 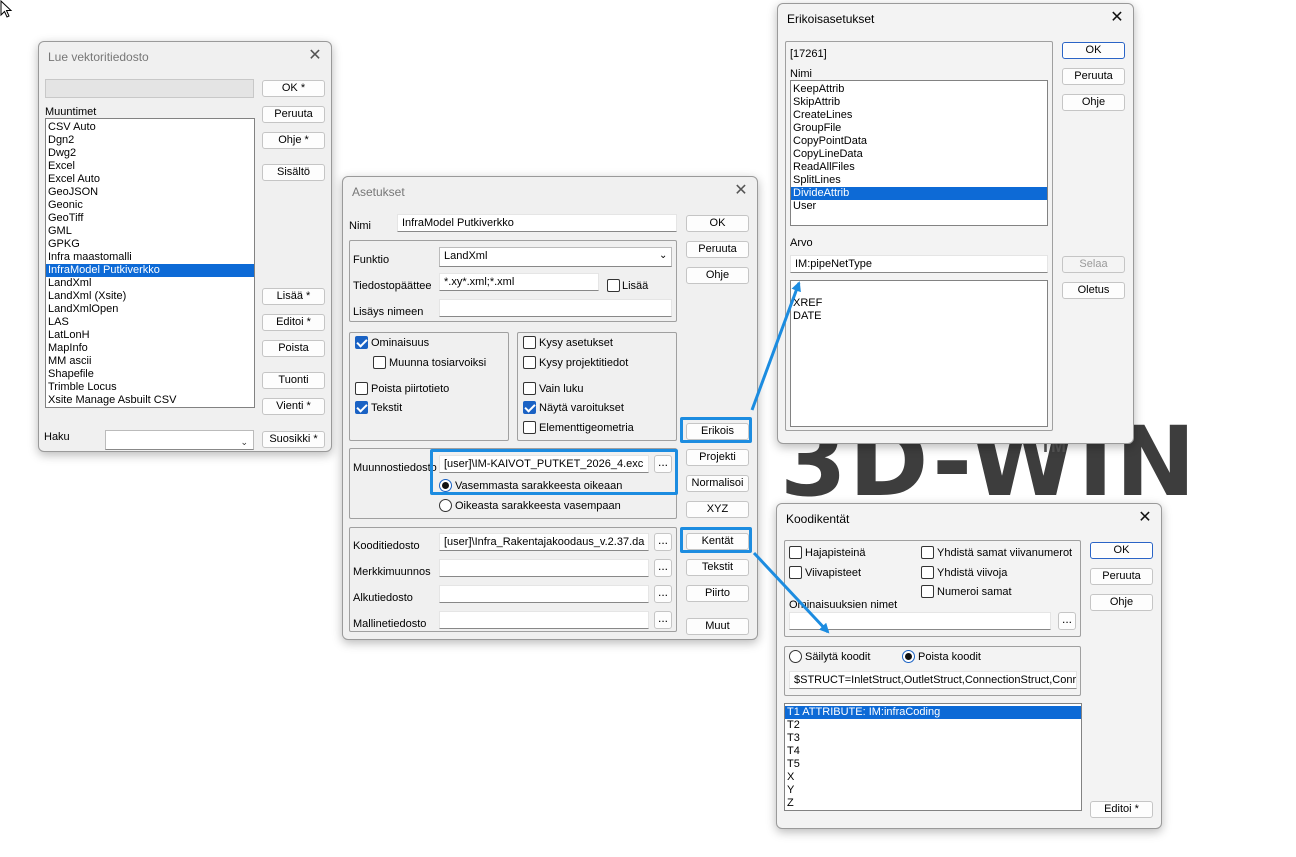 I want to click on arrow-to-ominaisuus, so click(x=791, y=592).